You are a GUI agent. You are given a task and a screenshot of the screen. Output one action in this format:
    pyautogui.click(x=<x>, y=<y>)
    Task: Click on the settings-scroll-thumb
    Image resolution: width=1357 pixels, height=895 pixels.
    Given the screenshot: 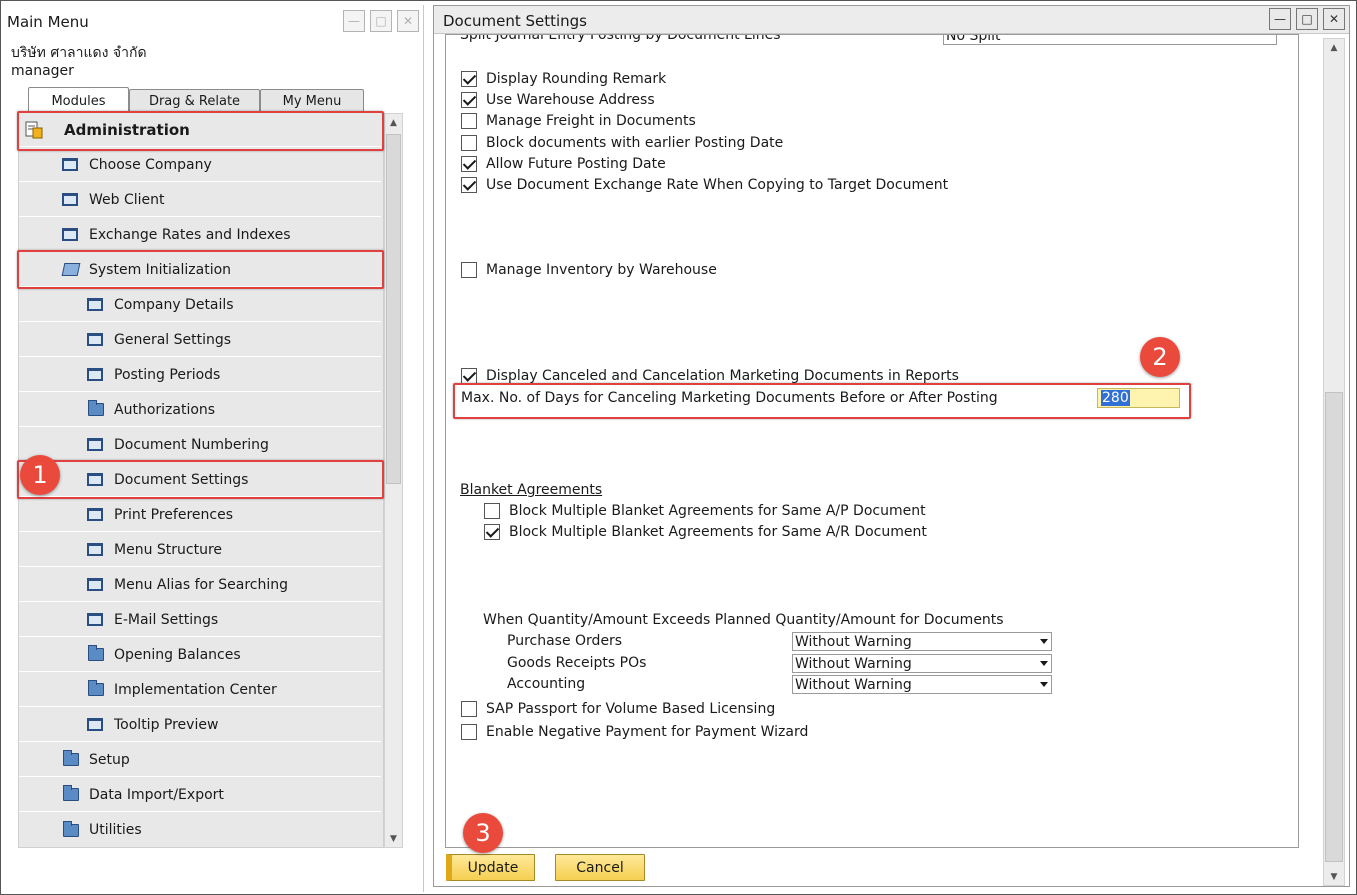 What is the action you would take?
    pyautogui.click(x=1334, y=627)
    